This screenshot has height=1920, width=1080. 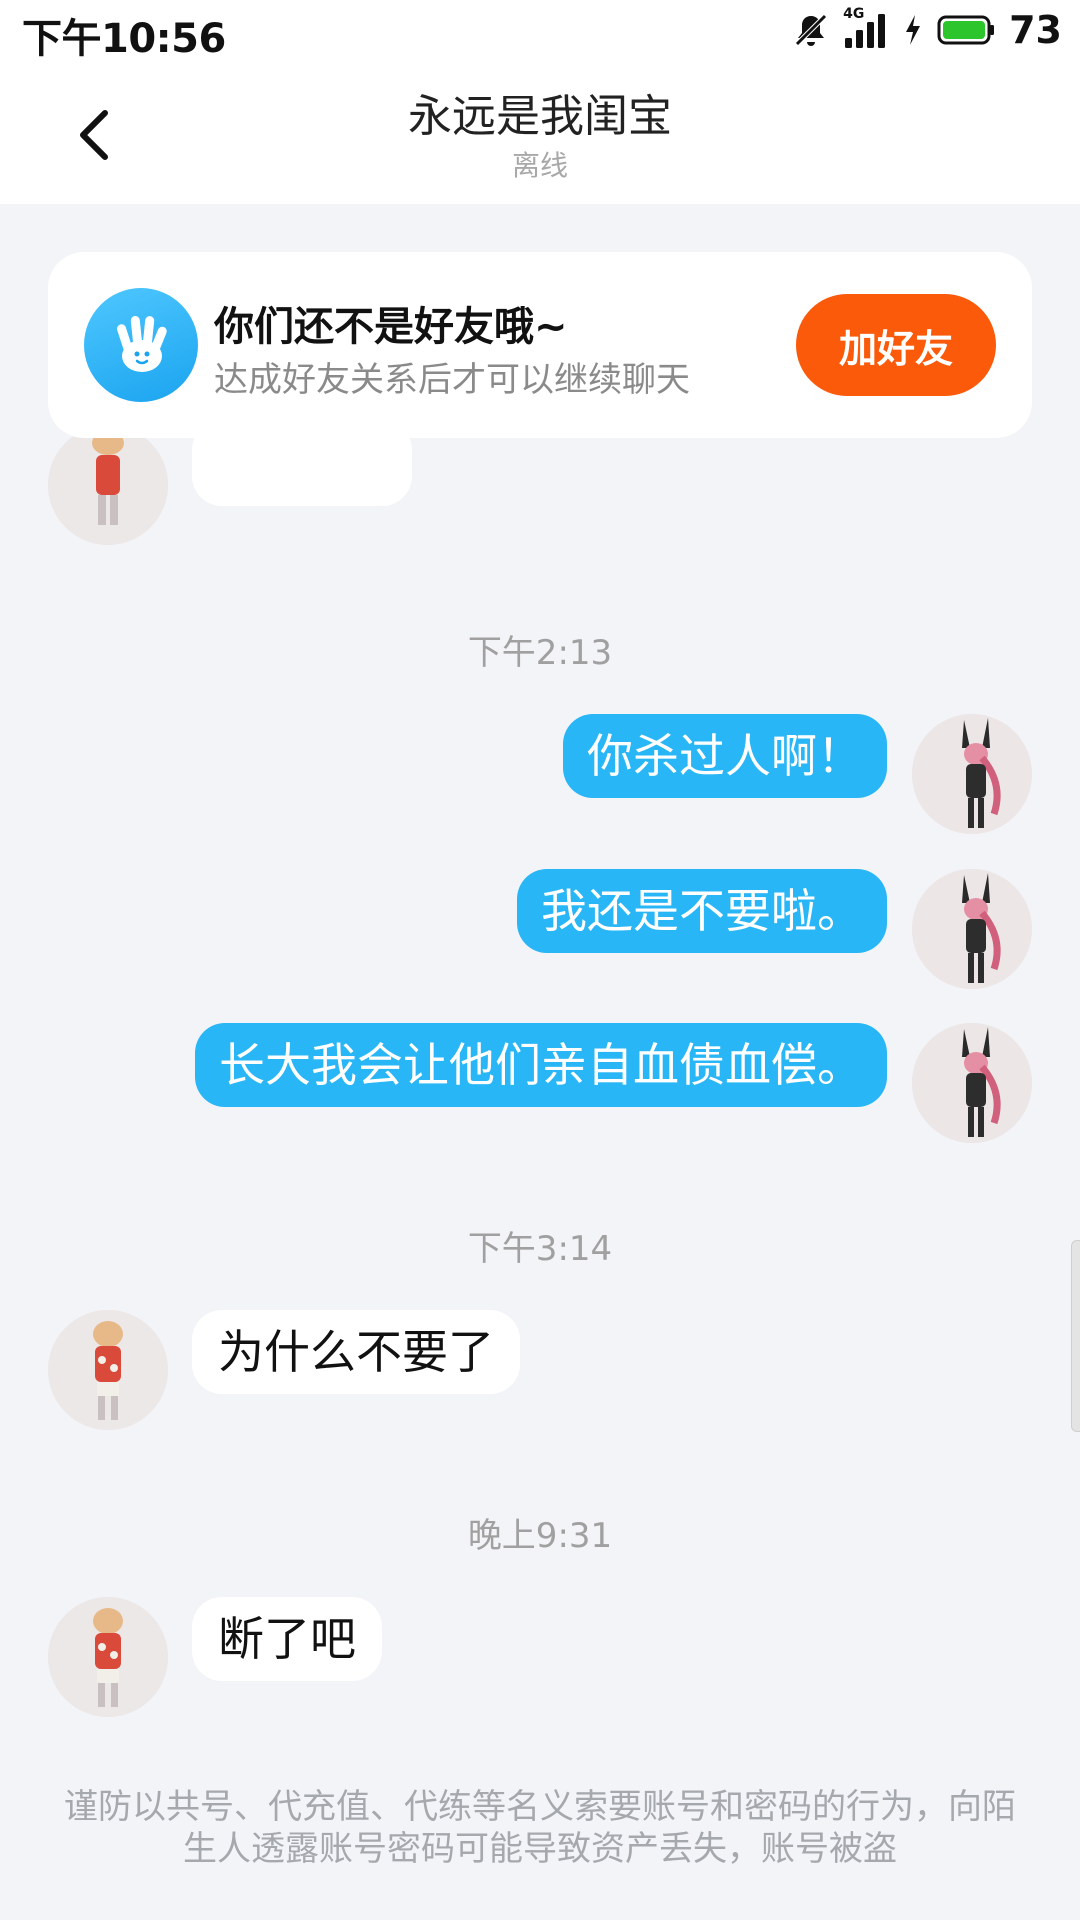 I want to click on message-bubble-outgoing: 我还是不要啦。, so click(x=702, y=911).